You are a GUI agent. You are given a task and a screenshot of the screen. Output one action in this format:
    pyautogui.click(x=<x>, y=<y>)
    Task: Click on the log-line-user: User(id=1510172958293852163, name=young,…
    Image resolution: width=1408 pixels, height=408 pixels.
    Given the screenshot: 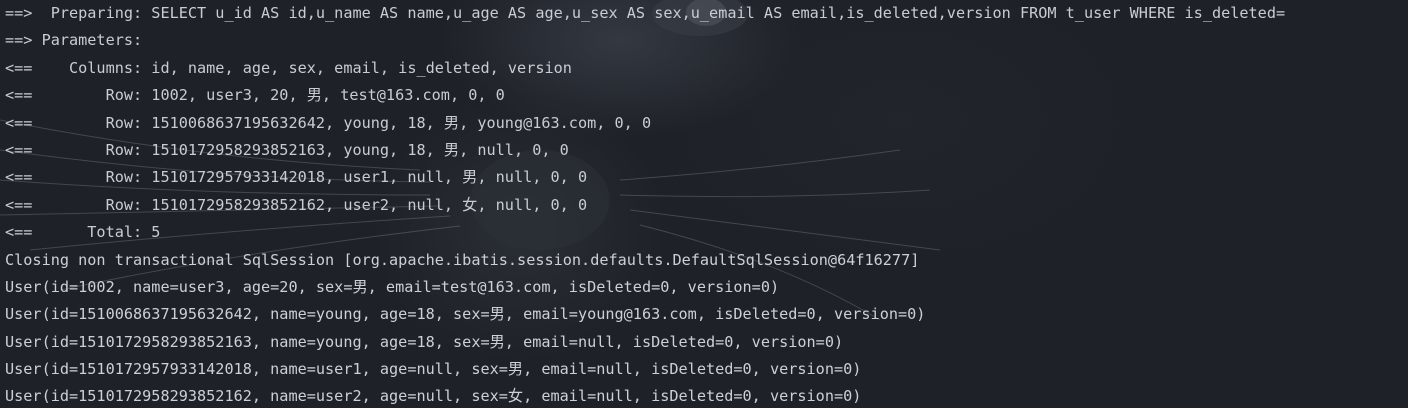 What is the action you would take?
    pyautogui.click(x=424, y=341)
    